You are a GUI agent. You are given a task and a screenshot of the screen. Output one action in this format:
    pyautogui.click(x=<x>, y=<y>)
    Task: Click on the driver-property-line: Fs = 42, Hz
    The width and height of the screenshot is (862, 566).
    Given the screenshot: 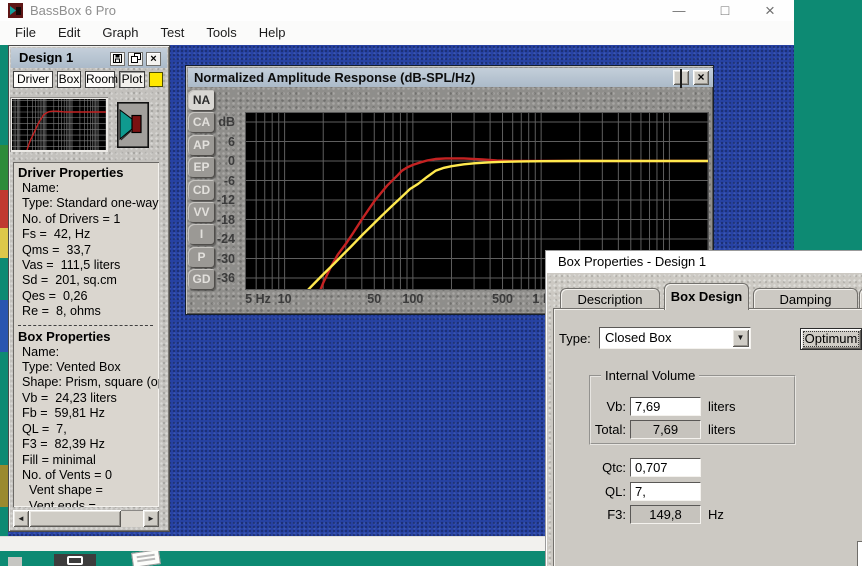 What is the action you would take?
    pyautogui.click(x=56, y=234)
    